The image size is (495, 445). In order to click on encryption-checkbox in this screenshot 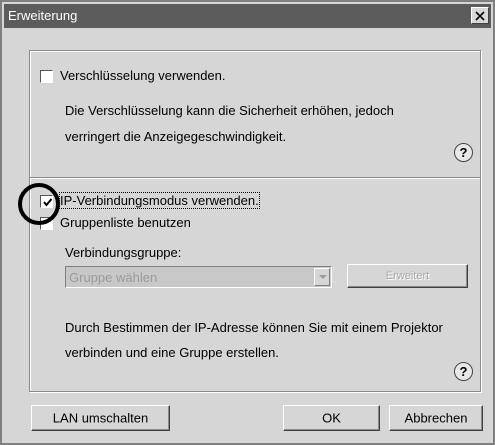, I will do `click(46, 76)`.